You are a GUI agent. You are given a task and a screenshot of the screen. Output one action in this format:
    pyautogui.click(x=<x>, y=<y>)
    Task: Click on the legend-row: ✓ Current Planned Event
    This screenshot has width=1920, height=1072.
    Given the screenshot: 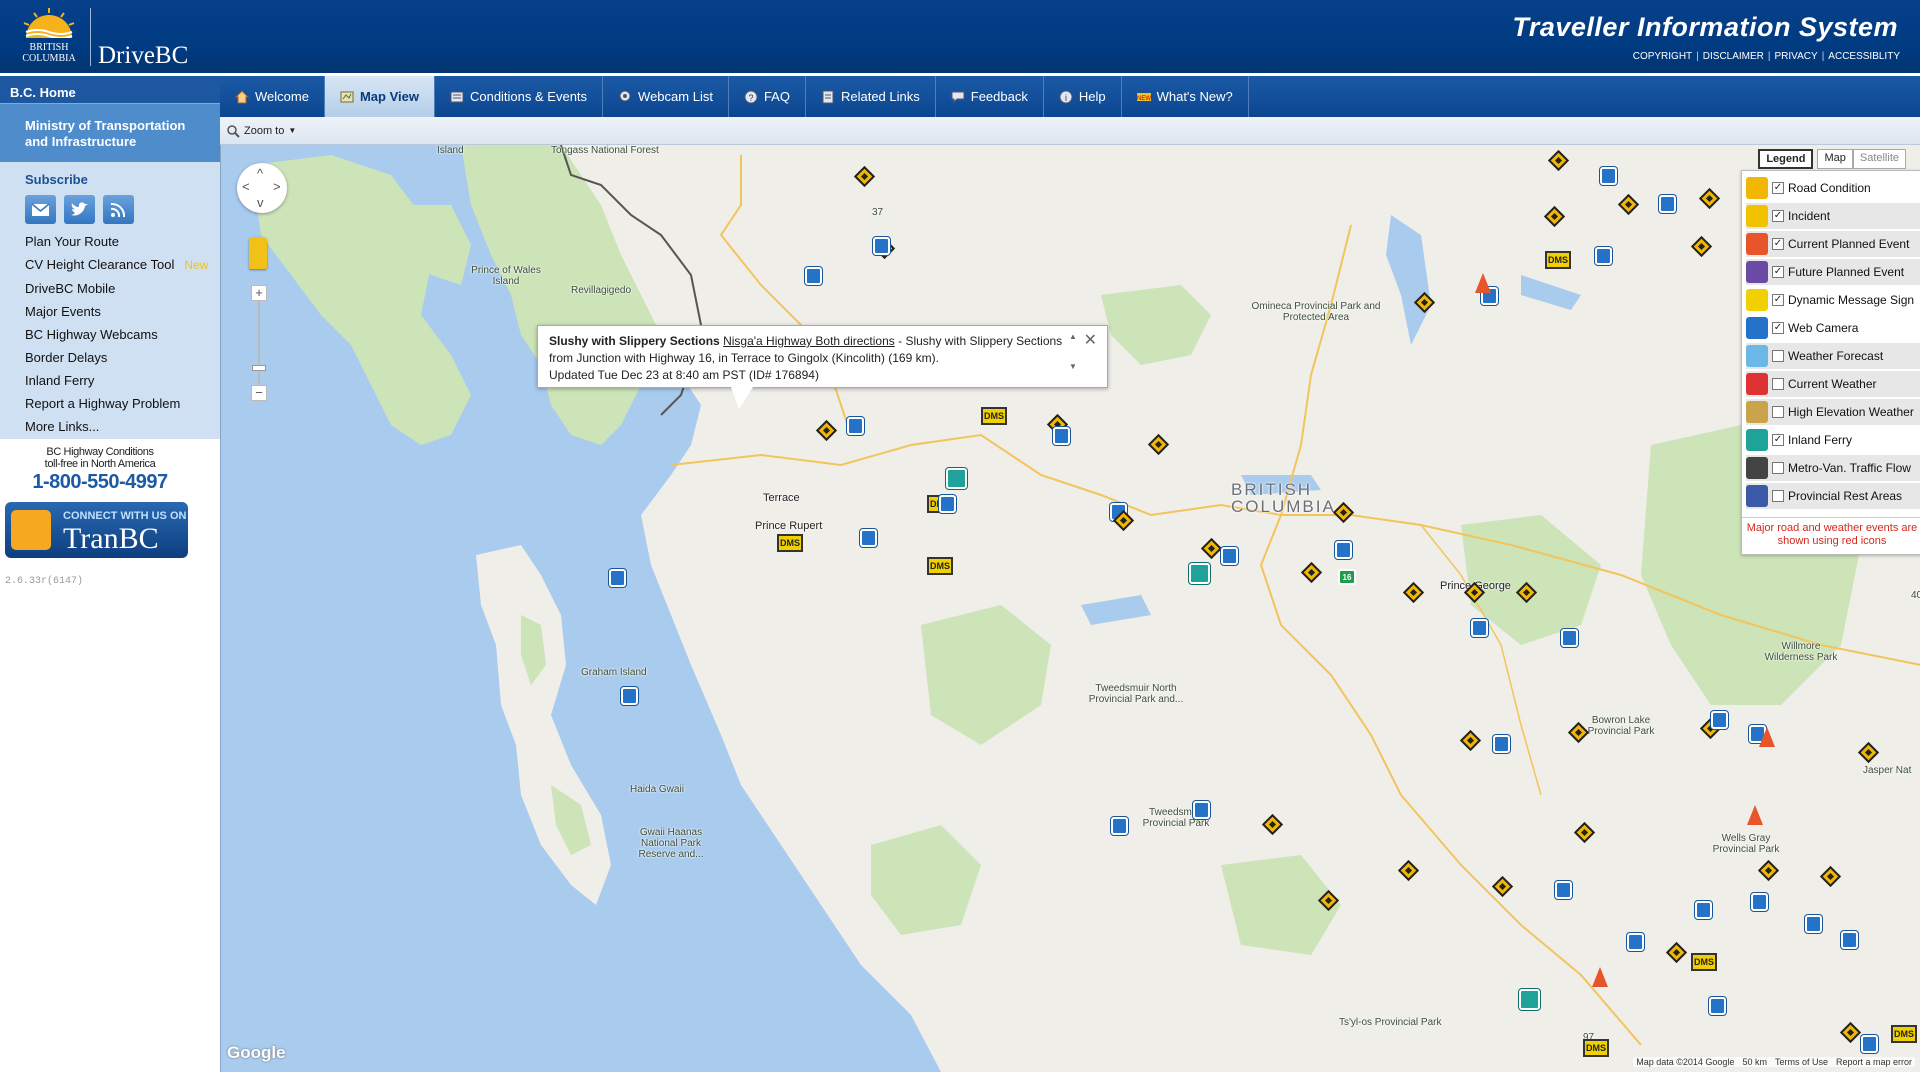 What is the action you would take?
    pyautogui.click(x=1833, y=244)
    